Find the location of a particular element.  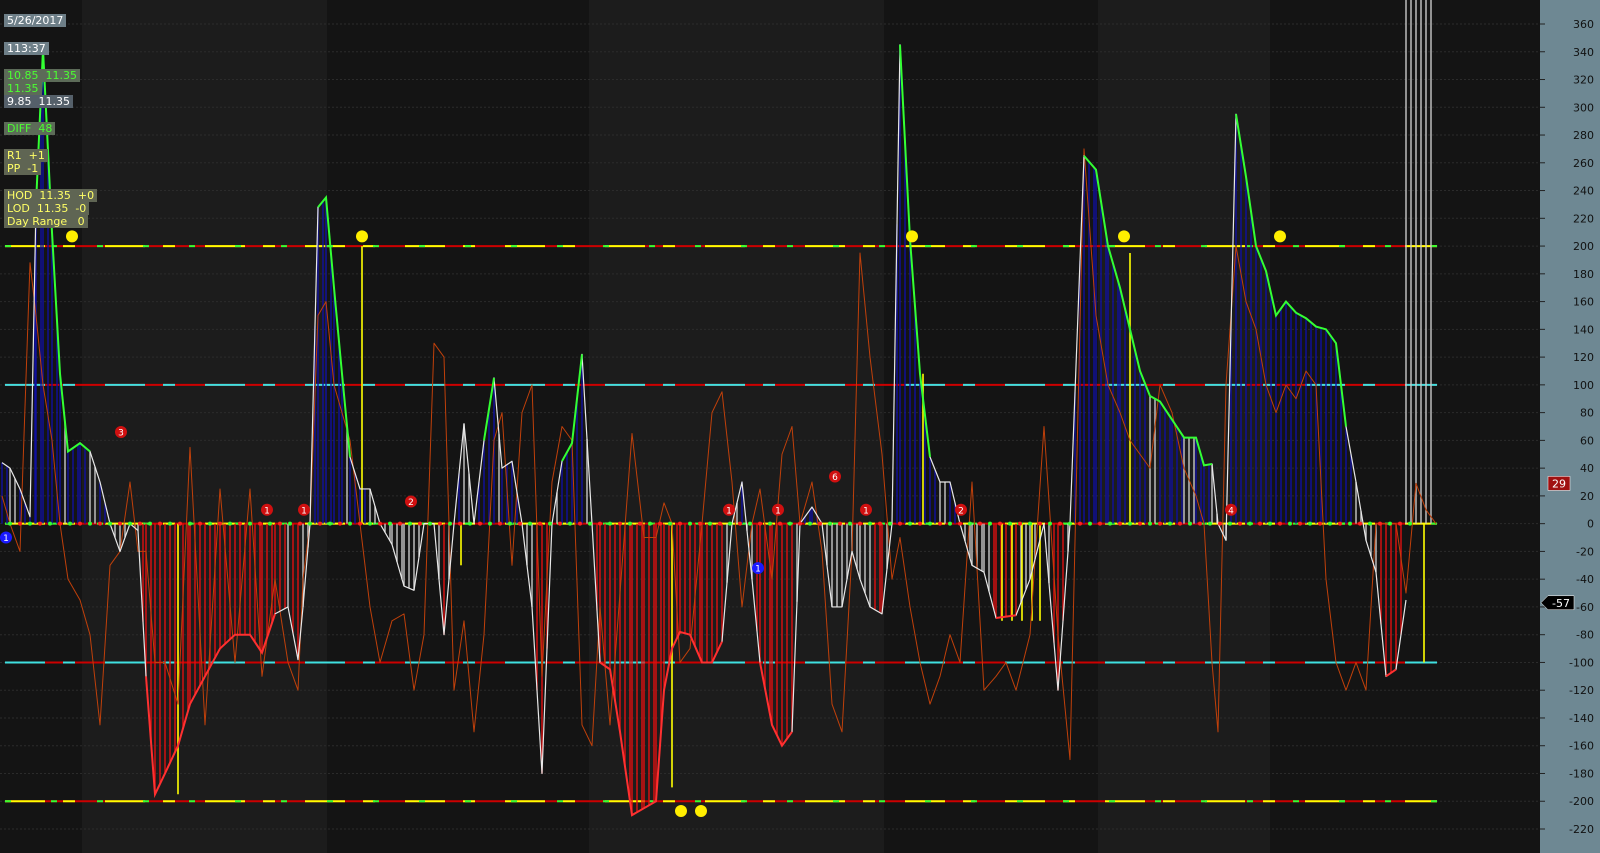

y-tick-label: -140 is located at coordinates (1581, 718).